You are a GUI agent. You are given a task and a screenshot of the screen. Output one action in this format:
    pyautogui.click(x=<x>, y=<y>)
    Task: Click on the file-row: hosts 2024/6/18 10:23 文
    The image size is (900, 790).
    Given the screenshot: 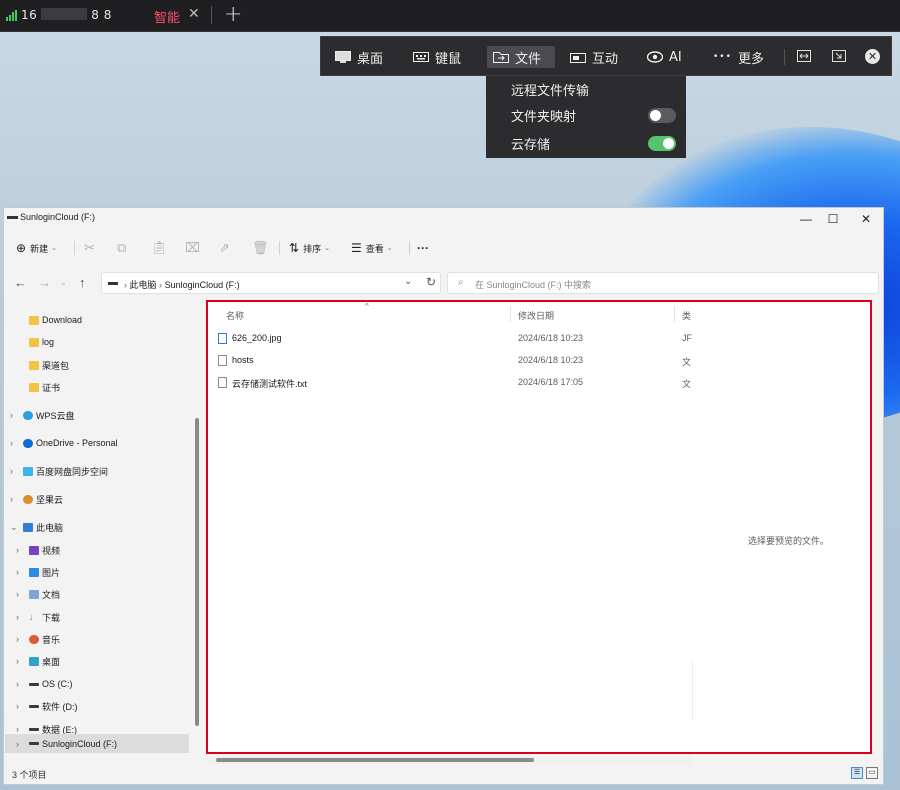 What is the action you would take?
    pyautogui.click(x=449, y=361)
    